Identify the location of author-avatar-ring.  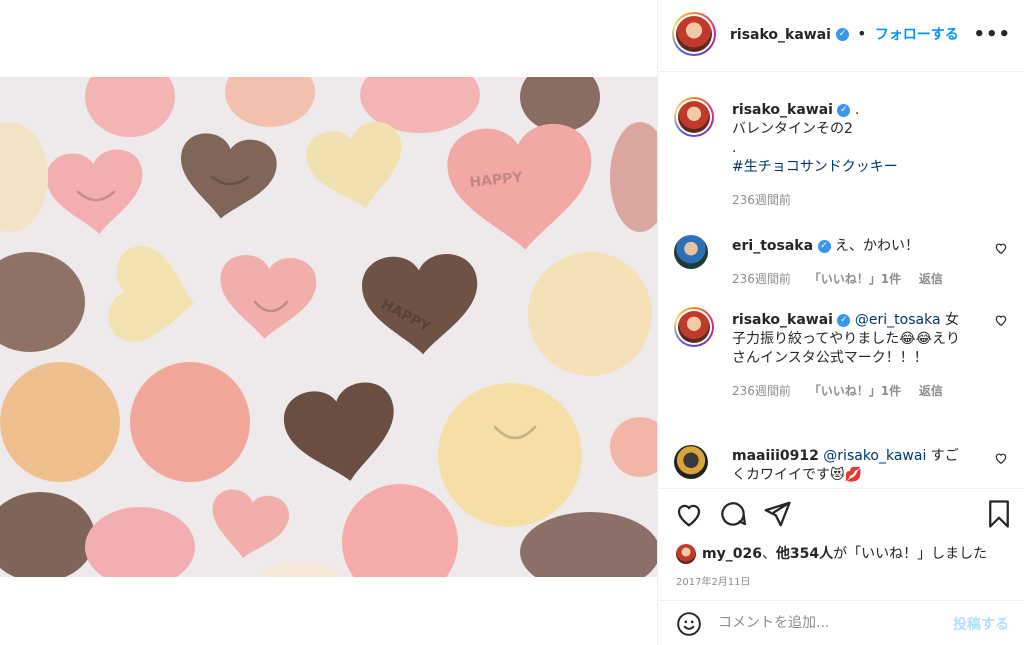
(694, 34).